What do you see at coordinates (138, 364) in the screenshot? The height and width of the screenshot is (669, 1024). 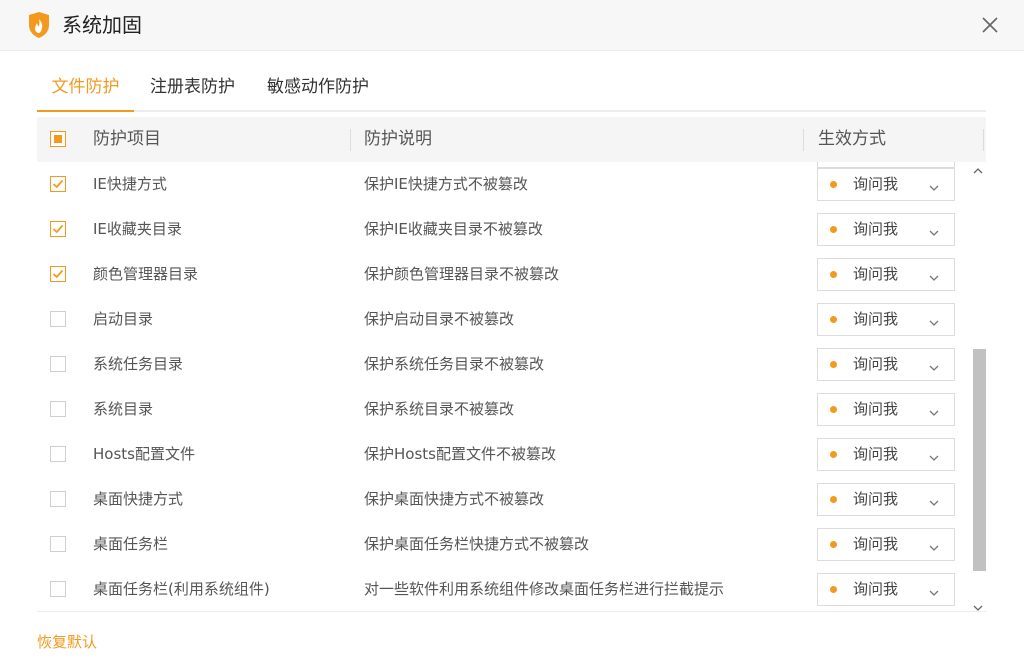 I see `row-item-name: 系统任务目录` at bounding box center [138, 364].